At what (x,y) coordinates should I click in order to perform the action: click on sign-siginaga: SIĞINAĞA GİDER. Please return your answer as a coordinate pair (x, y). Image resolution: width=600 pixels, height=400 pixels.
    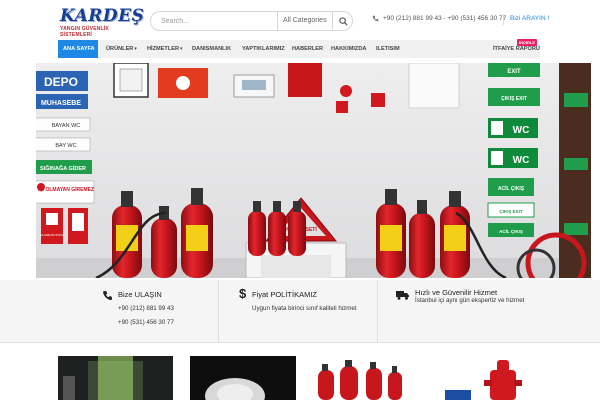
    Looking at the image, I should click on (64, 167).